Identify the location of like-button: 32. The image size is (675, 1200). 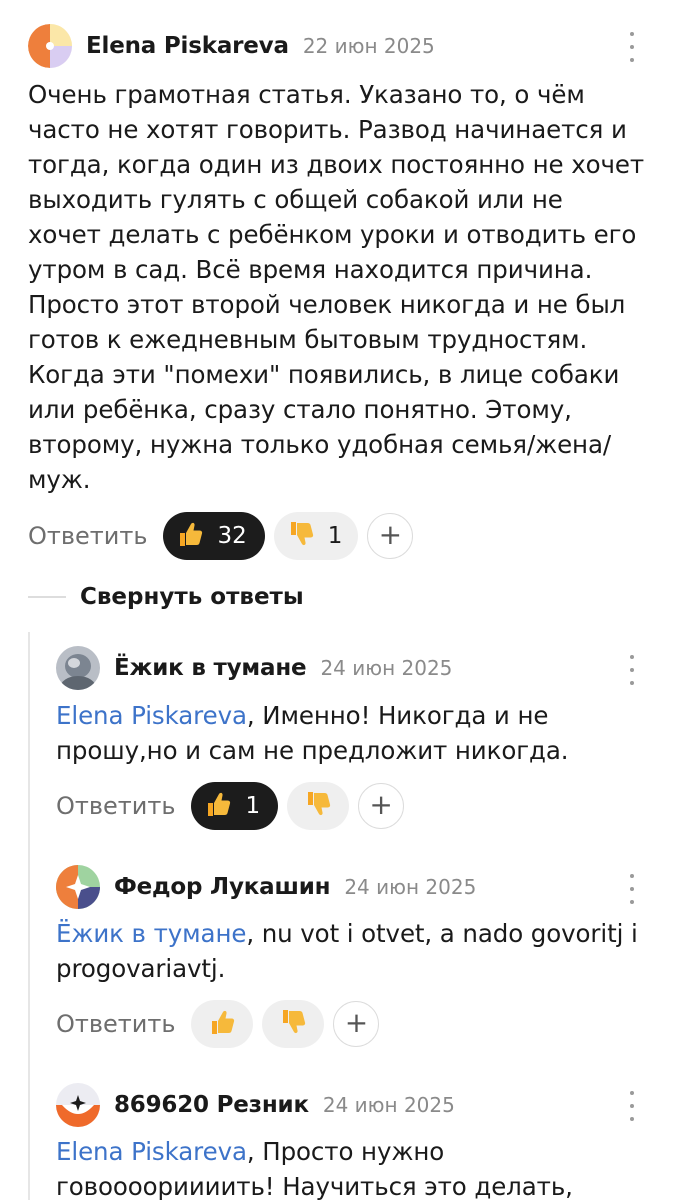
(214, 536).